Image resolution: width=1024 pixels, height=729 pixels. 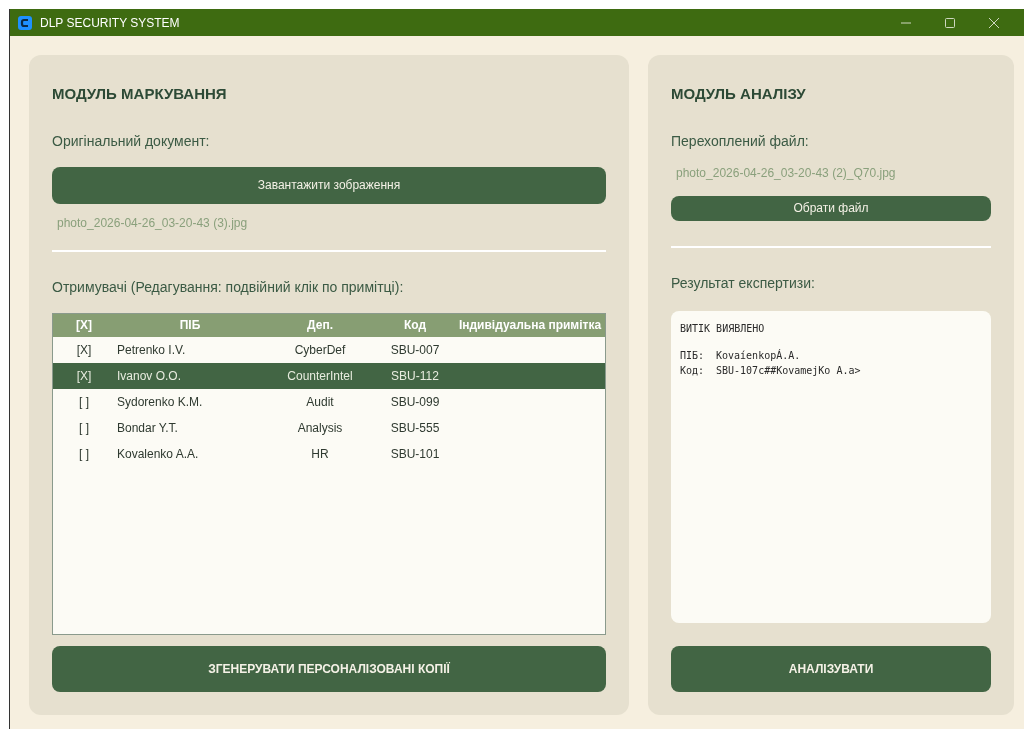 I want to click on result-text-area: ВИТІК ВИЯВЛЕНО ПІБ: KovaíenkopÁ.A. Код: SBU-107c##KovamejKo A.a>, so click(x=831, y=466).